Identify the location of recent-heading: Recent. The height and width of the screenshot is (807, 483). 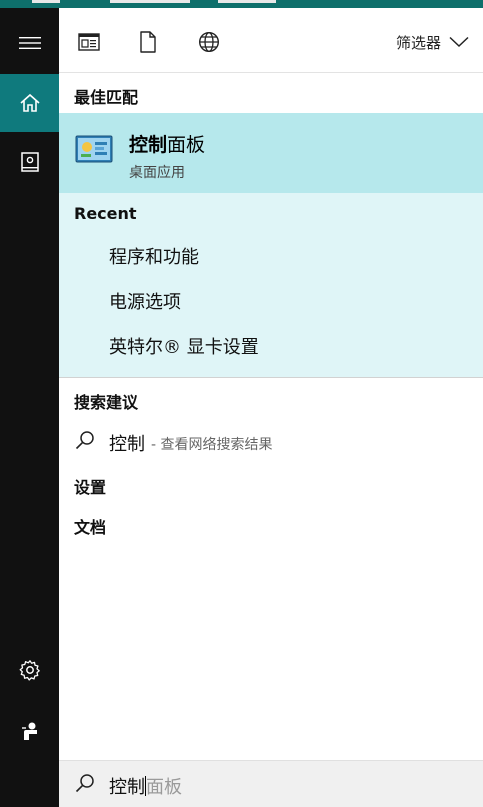
(105, 213).